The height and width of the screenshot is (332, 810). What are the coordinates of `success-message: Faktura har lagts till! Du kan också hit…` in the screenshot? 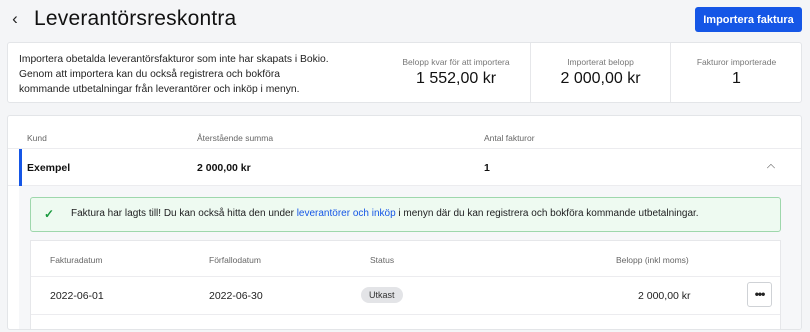 It's located at (385, 213).